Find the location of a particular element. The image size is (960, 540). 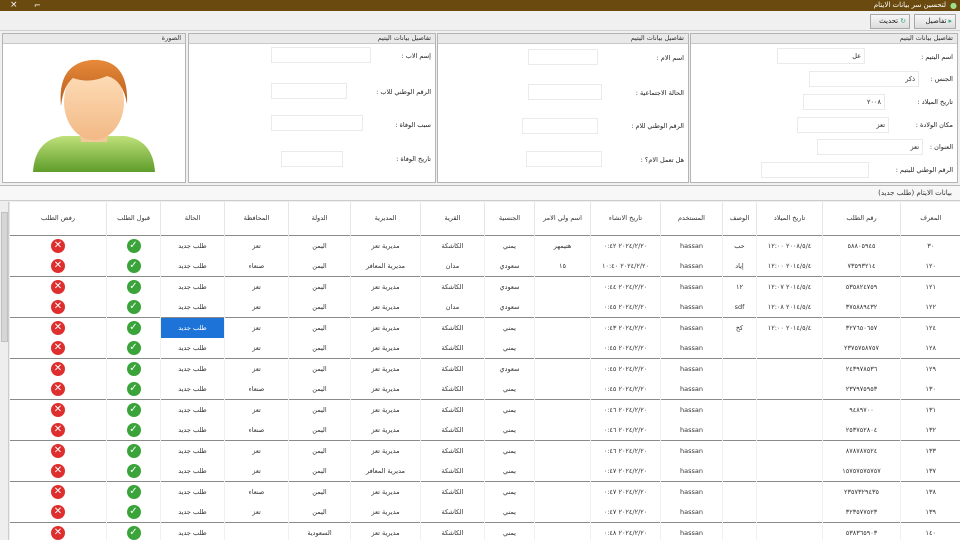

birth-date-cell: ٢٠١٤/٥/٤ ١٢:٠٨ is located at coordinates (789, 306).